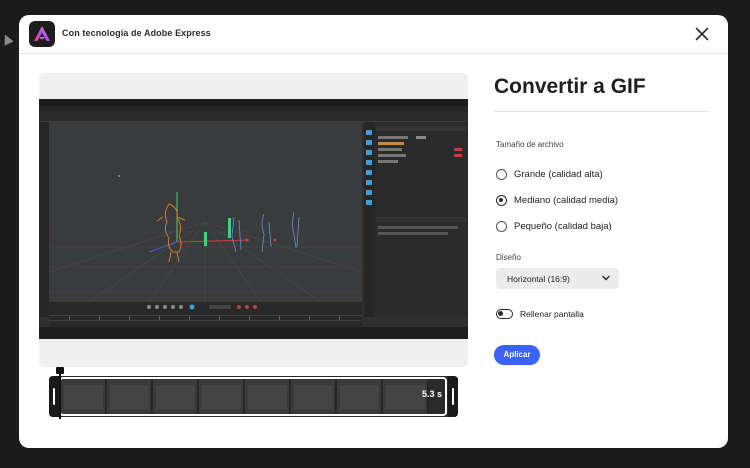 This screenshot has height=468, width=750. I want to click on trim-selection, so click(253, 396).